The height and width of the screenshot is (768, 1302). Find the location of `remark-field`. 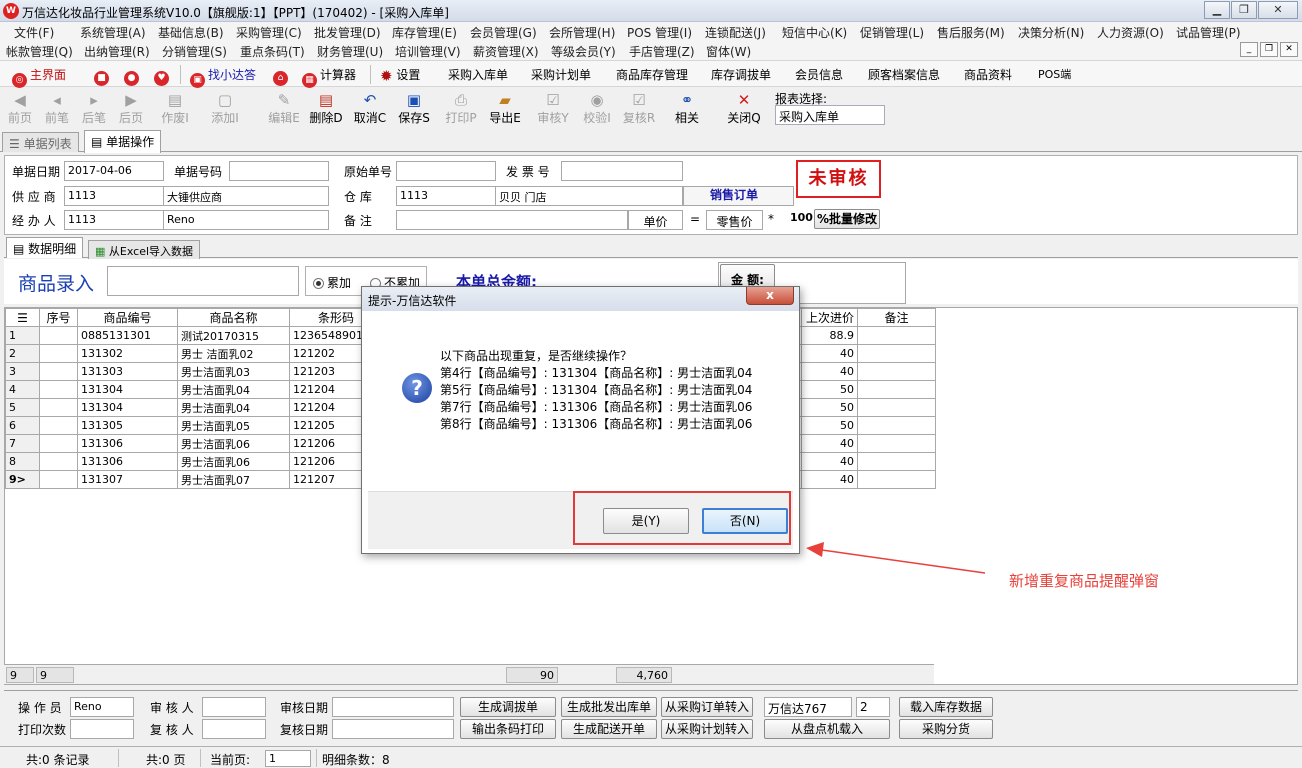

remark-field is located at coordinates (512, 220).